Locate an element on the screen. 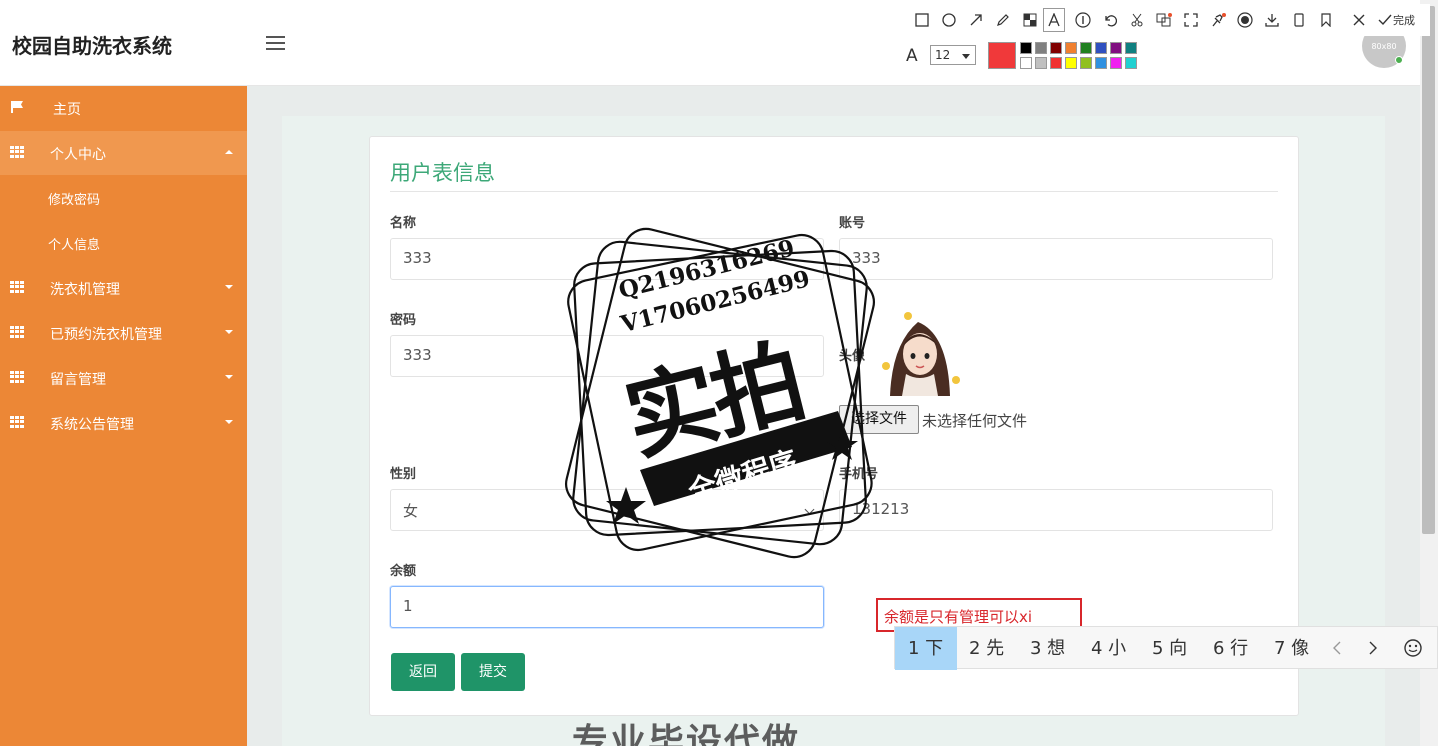 The width and height of the screenshot is (1438, 746). color-swatch-maroon is located at coordinates (1056, 48).